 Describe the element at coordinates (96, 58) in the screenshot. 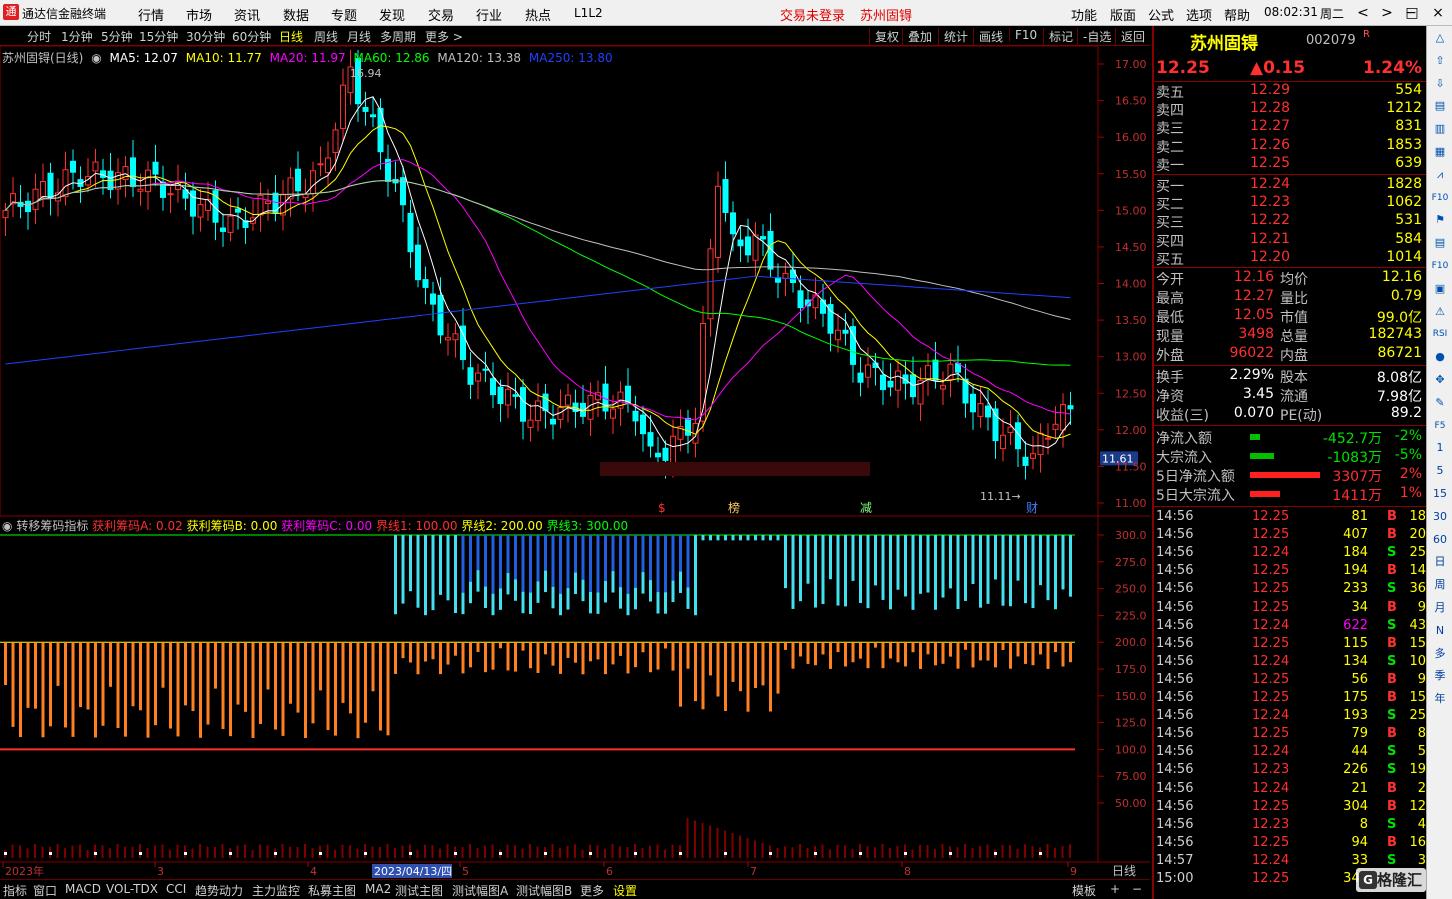

I see `legend-toggle-icon: ◉` at that location.